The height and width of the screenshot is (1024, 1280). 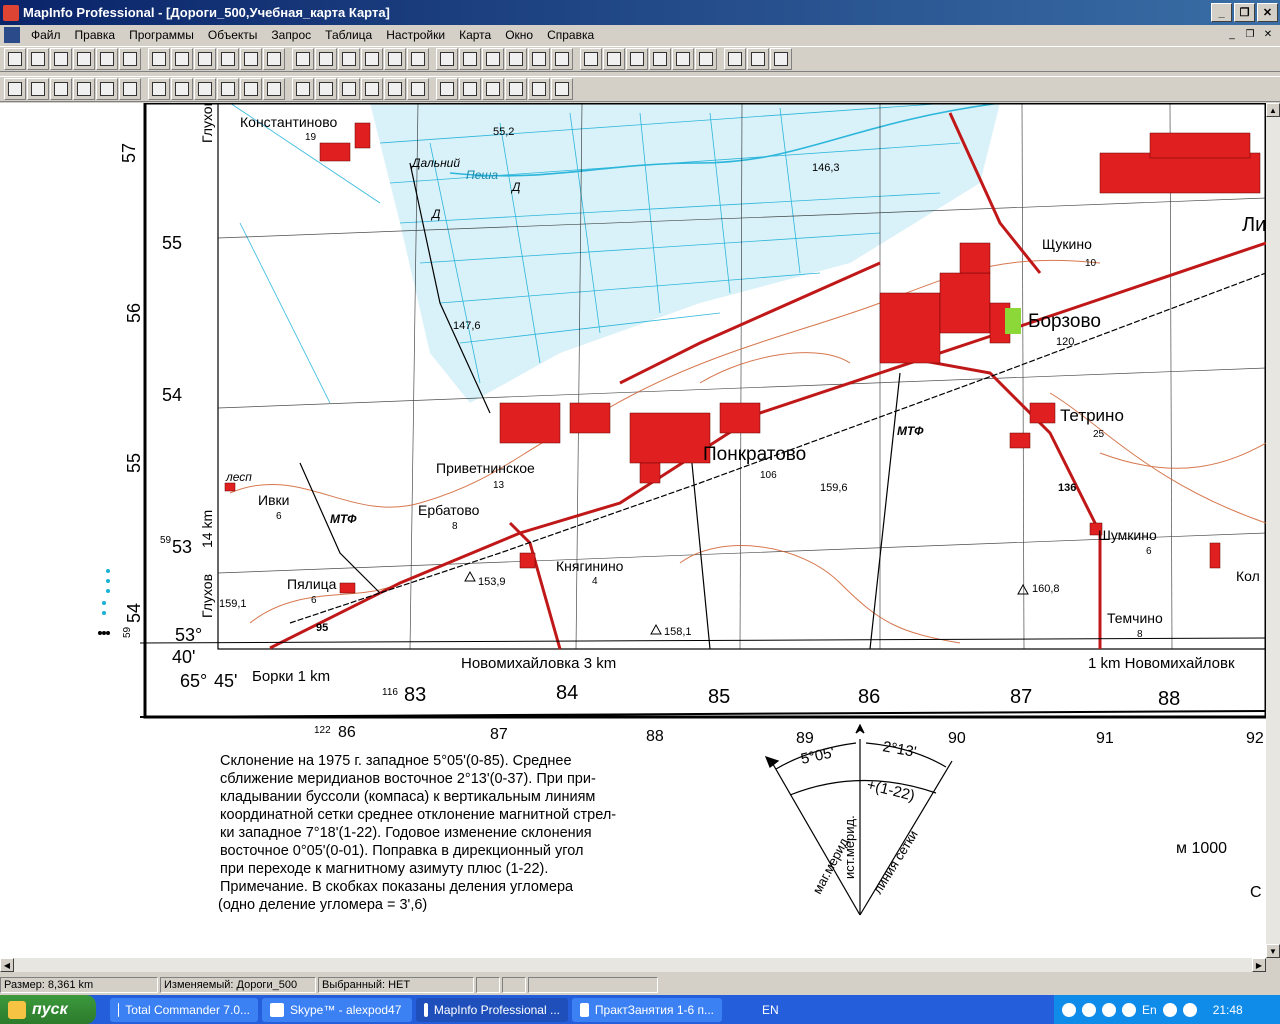 What do you see at coordinates (303, 89) in the screenshot?
I see `info-button` at bounding box center [303, 89].